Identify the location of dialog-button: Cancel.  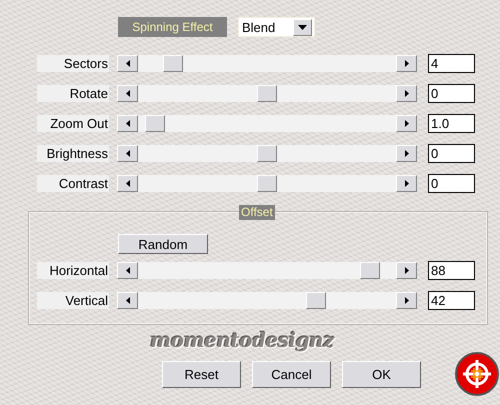
(291, 374).